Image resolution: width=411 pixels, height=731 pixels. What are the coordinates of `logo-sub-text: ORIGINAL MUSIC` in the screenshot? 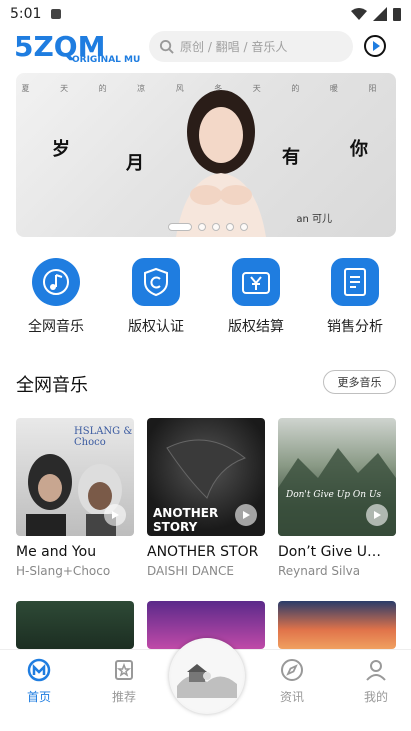 It's located at (106, 59).